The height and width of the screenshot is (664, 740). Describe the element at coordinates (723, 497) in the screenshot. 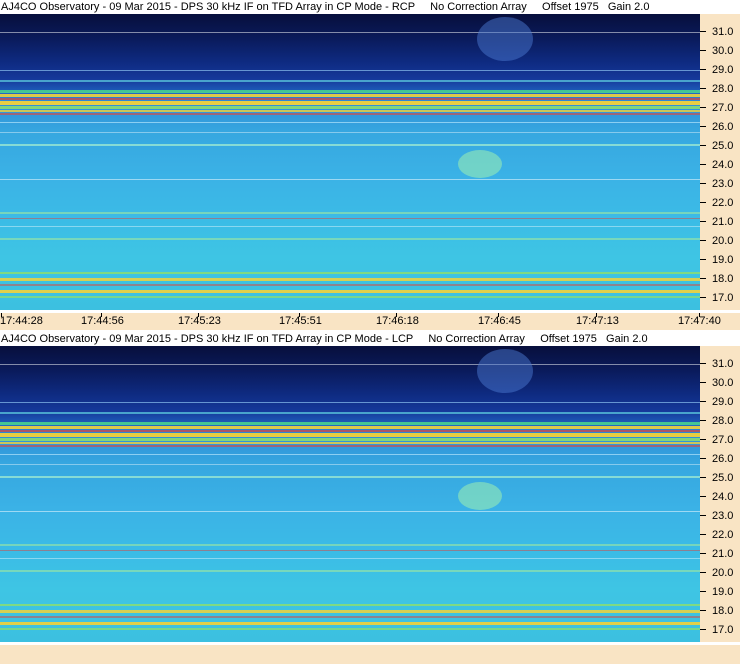

I see `frequency-tick-label: 24.0` at that location.